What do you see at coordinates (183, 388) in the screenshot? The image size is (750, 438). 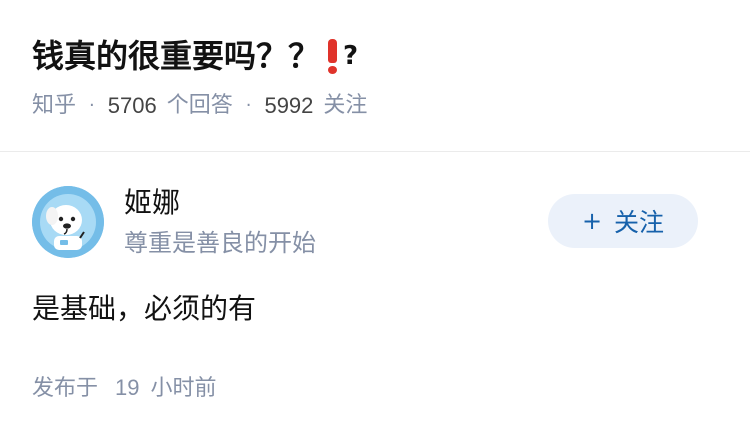 I see `published-unit: 小时前` at bounding box center [183, 388].